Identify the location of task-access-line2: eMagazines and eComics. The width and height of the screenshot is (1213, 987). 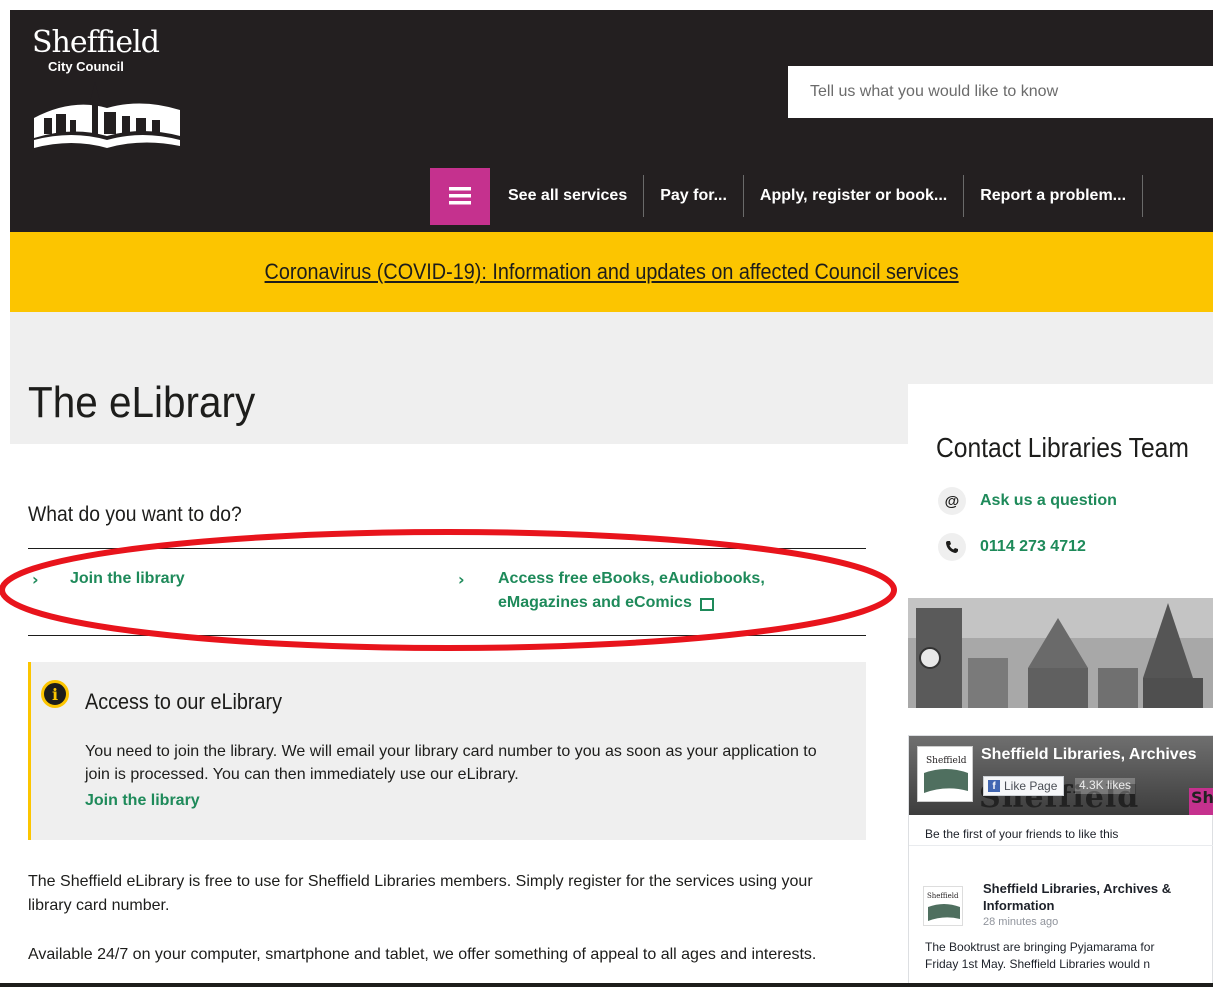
(595, 602).